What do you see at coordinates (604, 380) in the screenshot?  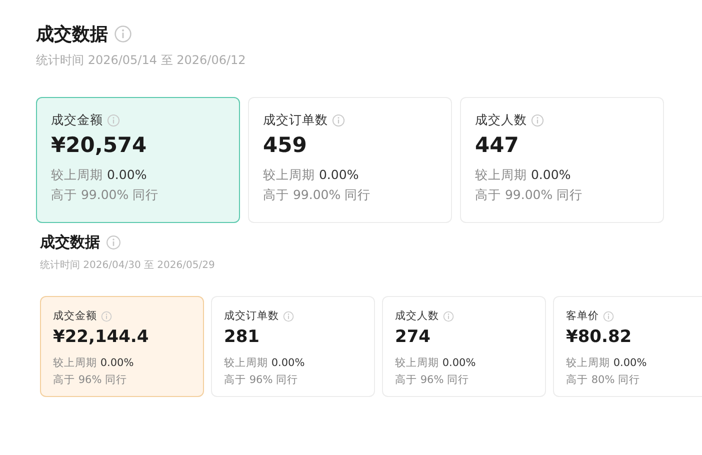 I see `peer-rank: 高于 80% 同行` at bounding box center [604, 380].